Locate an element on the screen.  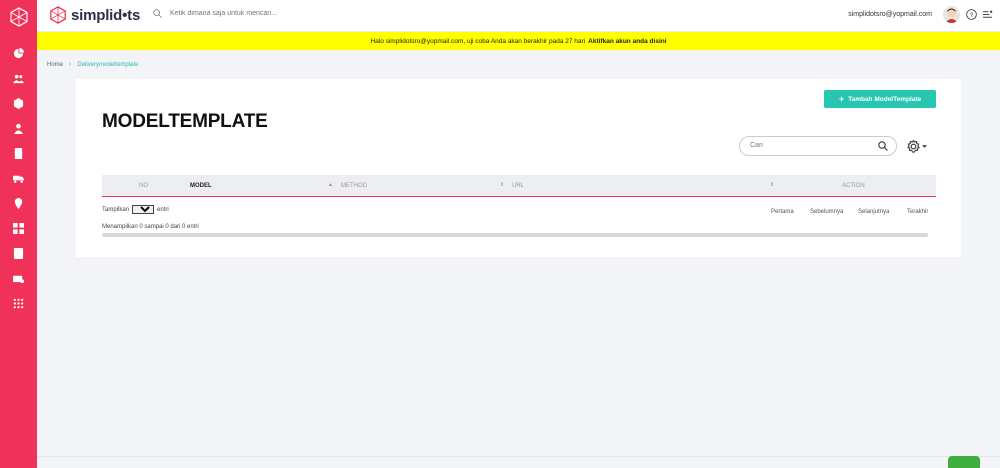
list-icon is located at coordinates (18, 253).